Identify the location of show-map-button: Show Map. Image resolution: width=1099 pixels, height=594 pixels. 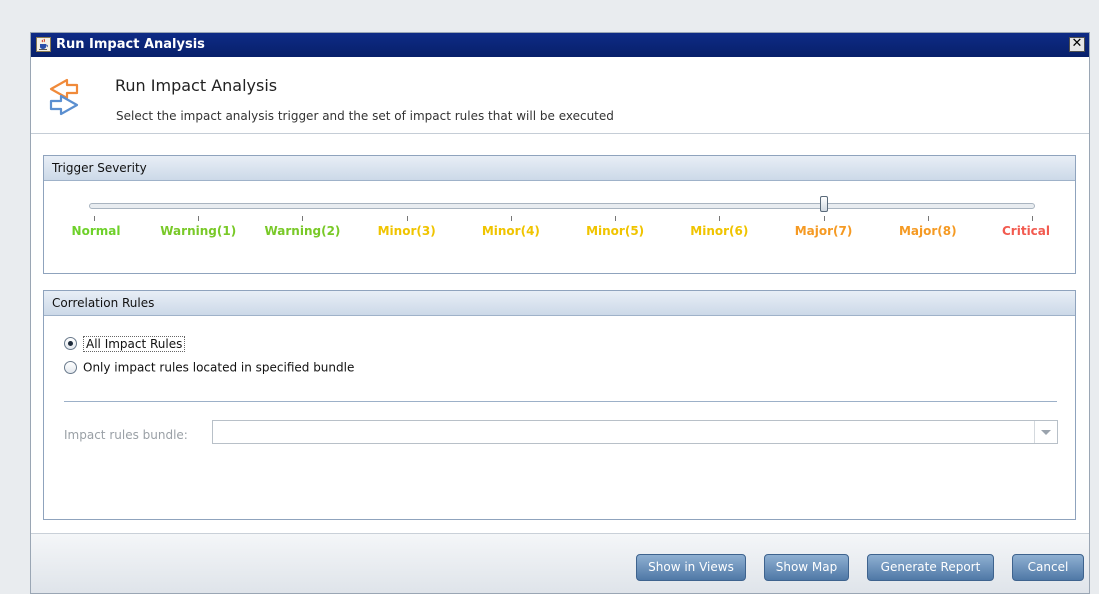
(806, 567).